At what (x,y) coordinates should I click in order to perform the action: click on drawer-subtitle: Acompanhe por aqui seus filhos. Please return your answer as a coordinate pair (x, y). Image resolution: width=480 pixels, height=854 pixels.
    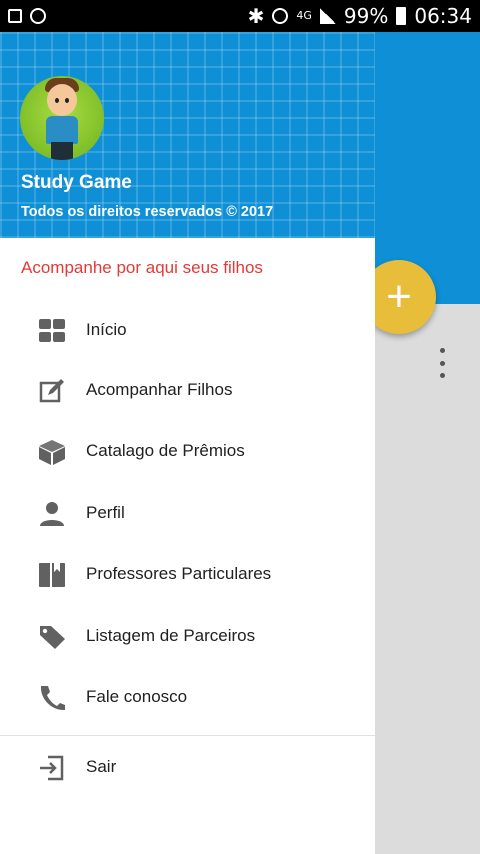
    Looking at the image, I should click on (142, 267).